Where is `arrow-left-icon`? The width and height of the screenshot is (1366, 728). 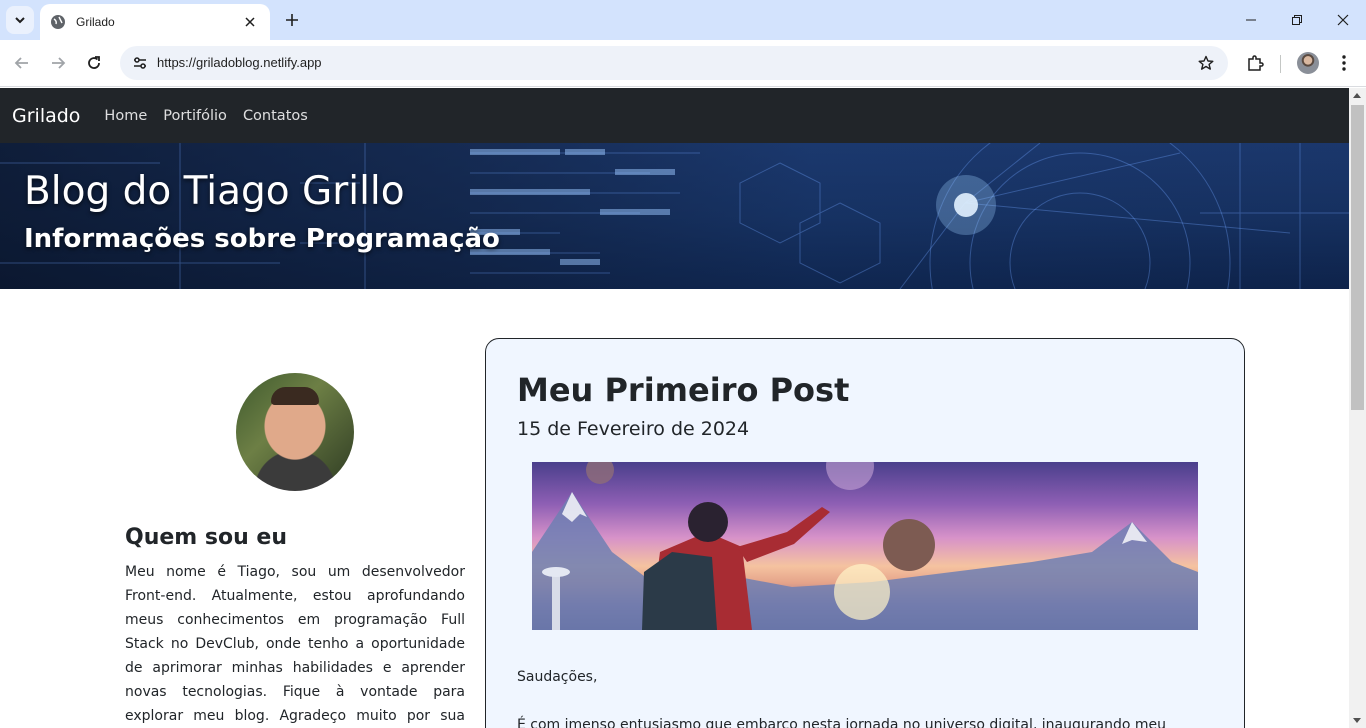 arrow-left-icon is located at coordinates (21, 63).